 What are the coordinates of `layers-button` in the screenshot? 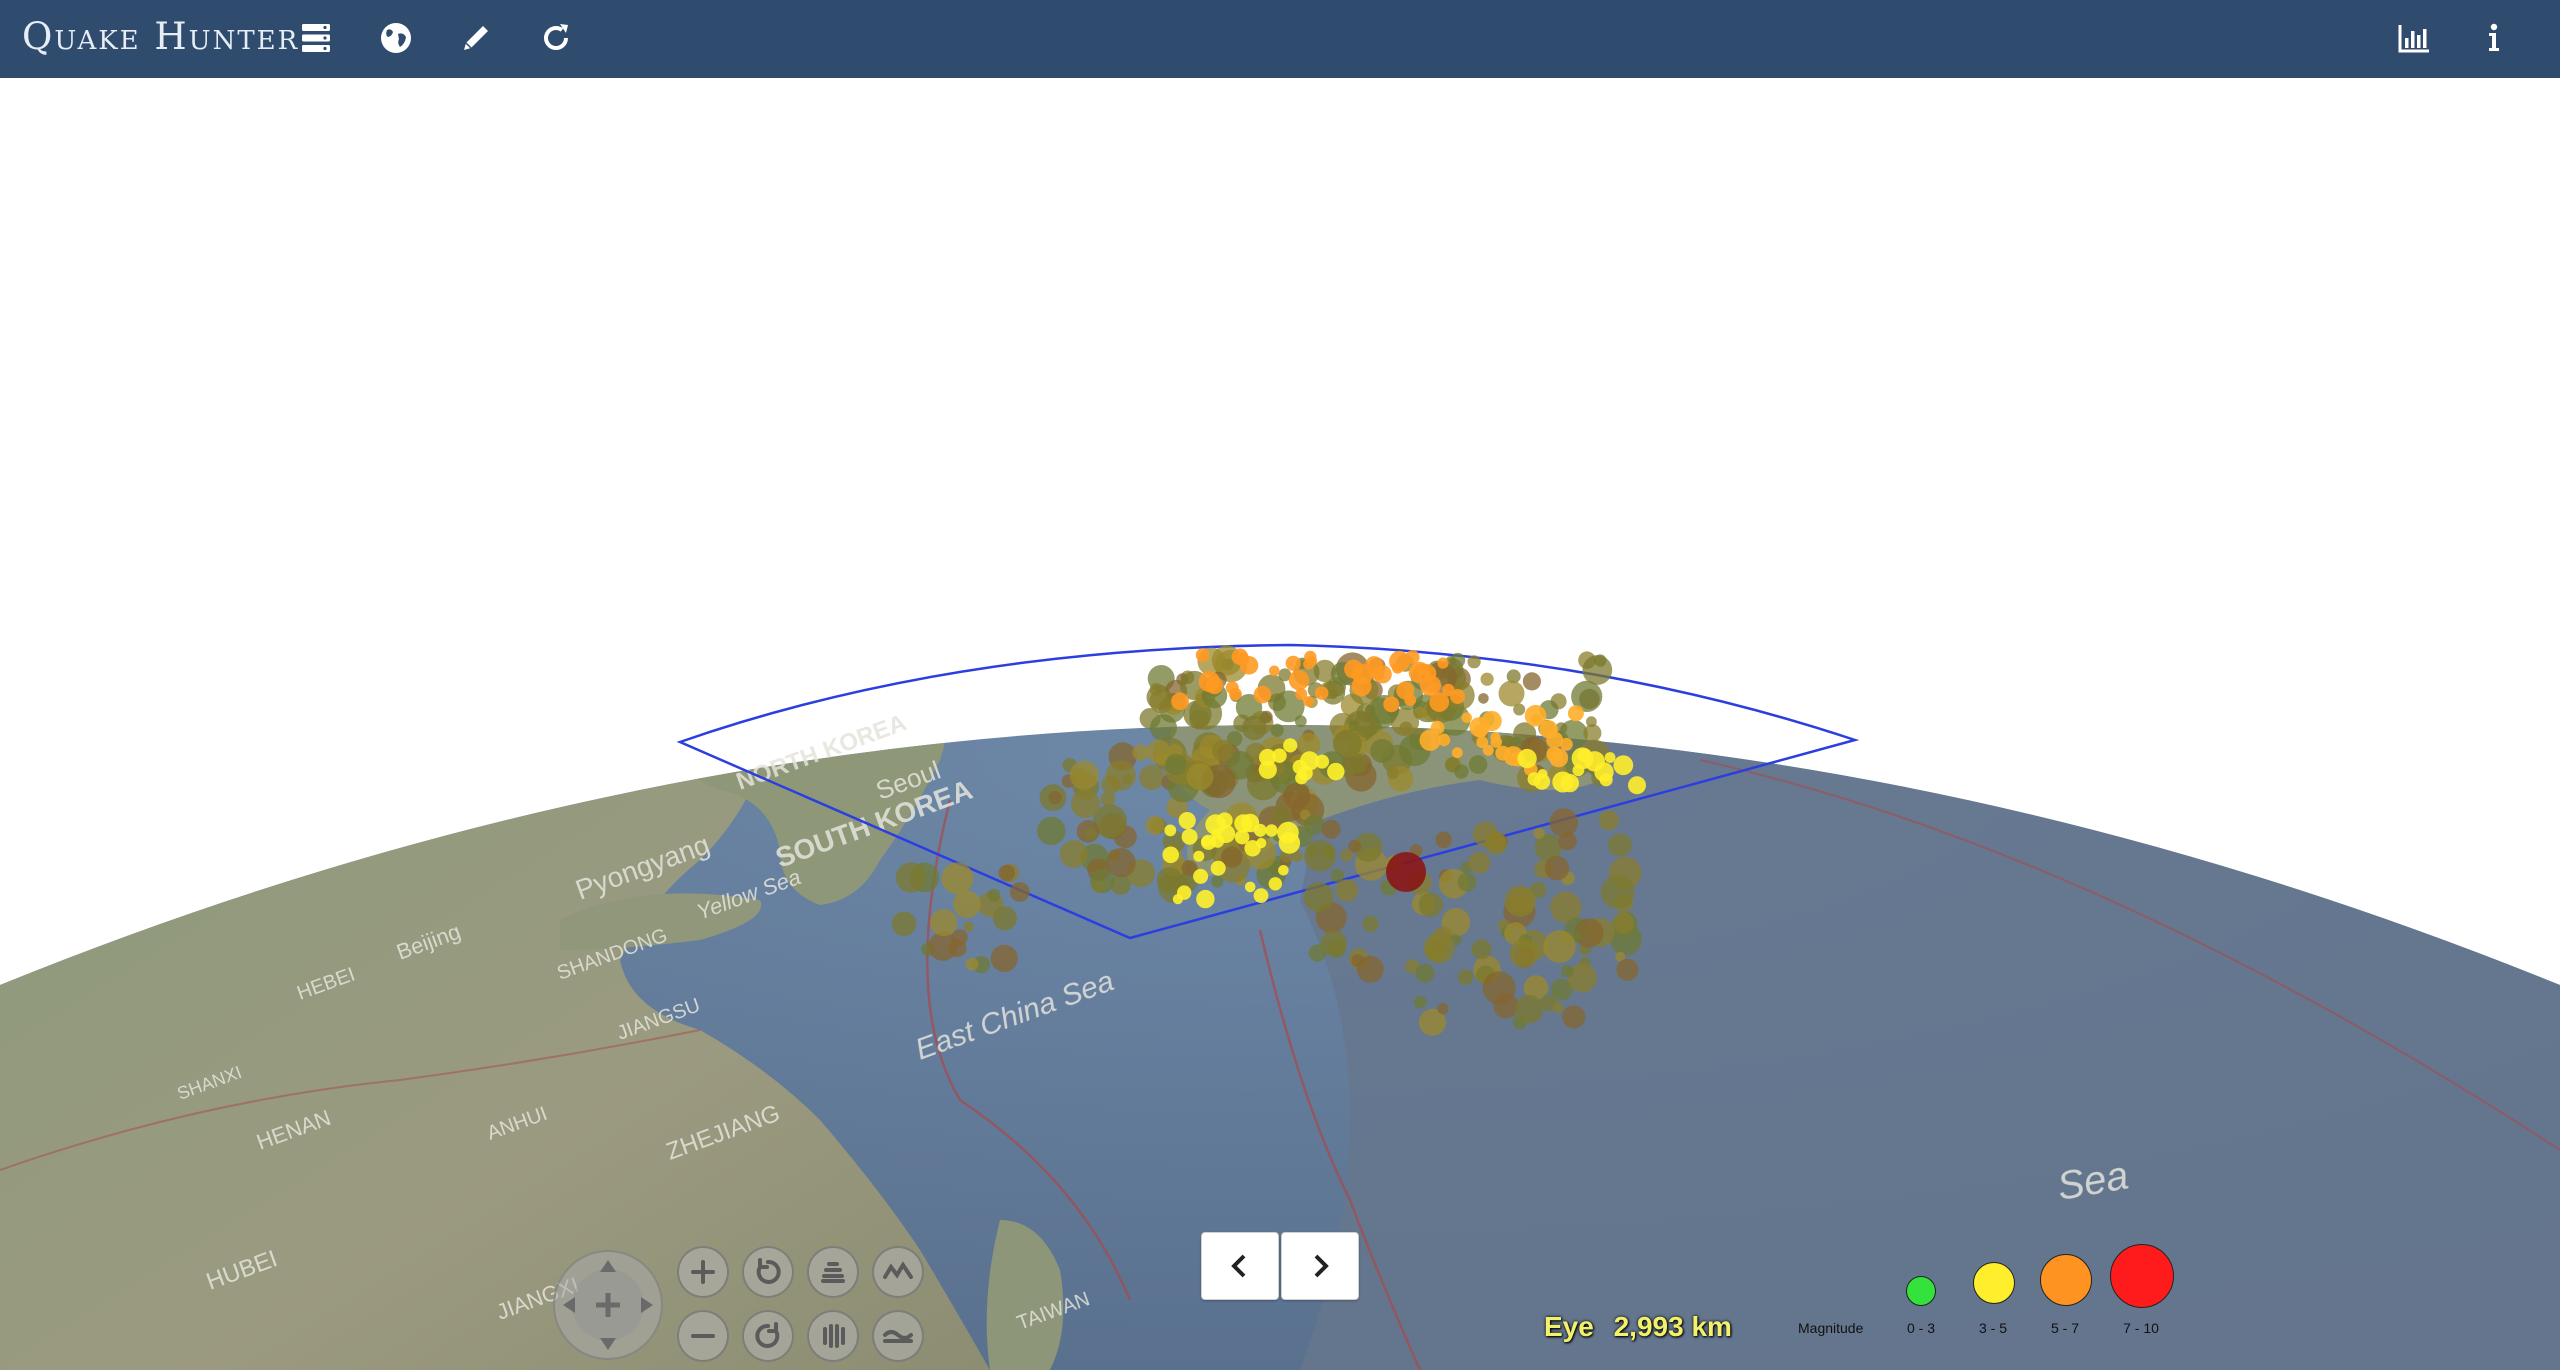 It's located at (316, 38).